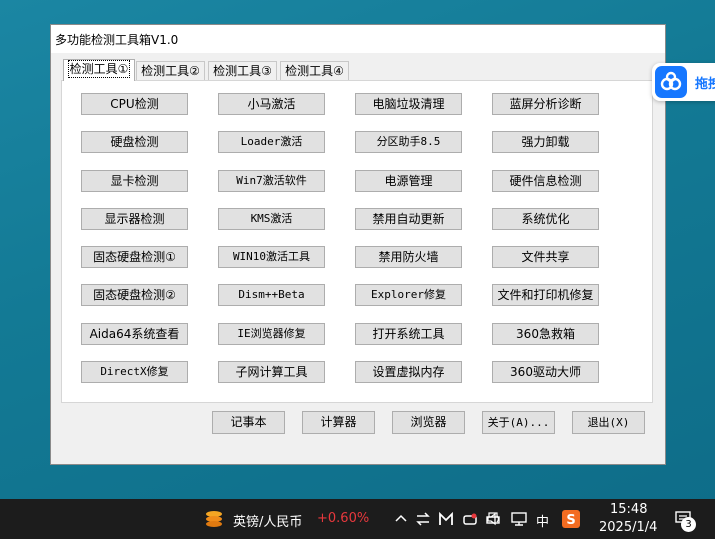 The image size is (715, 539). What do you see at coordinates (358, 39) in the screenshot?
I see `title-bar: 多功能检测工具箱V1.0` at bounding box center [358, 39].